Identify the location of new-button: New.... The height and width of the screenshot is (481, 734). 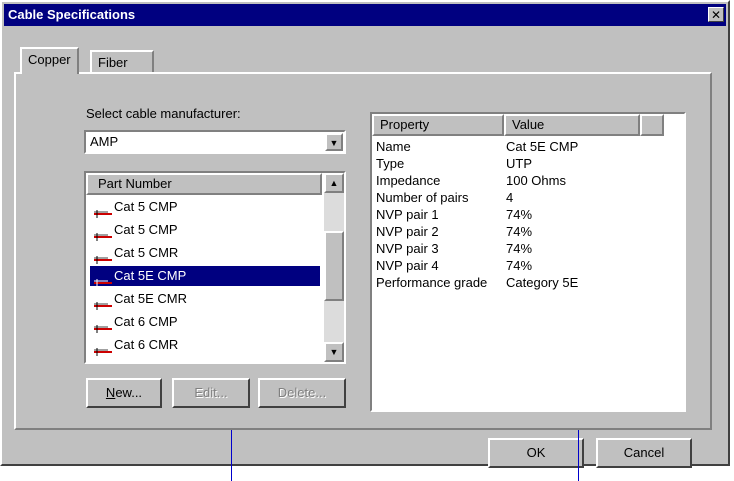
(124, 393).